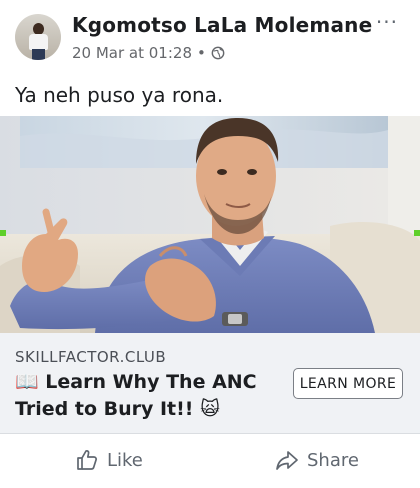 This screenshot has width=420, height=488. What do you see at coordinates (125, 460) in the screenshot?
I see `like-label: Like` at bounding box center [125, 460].